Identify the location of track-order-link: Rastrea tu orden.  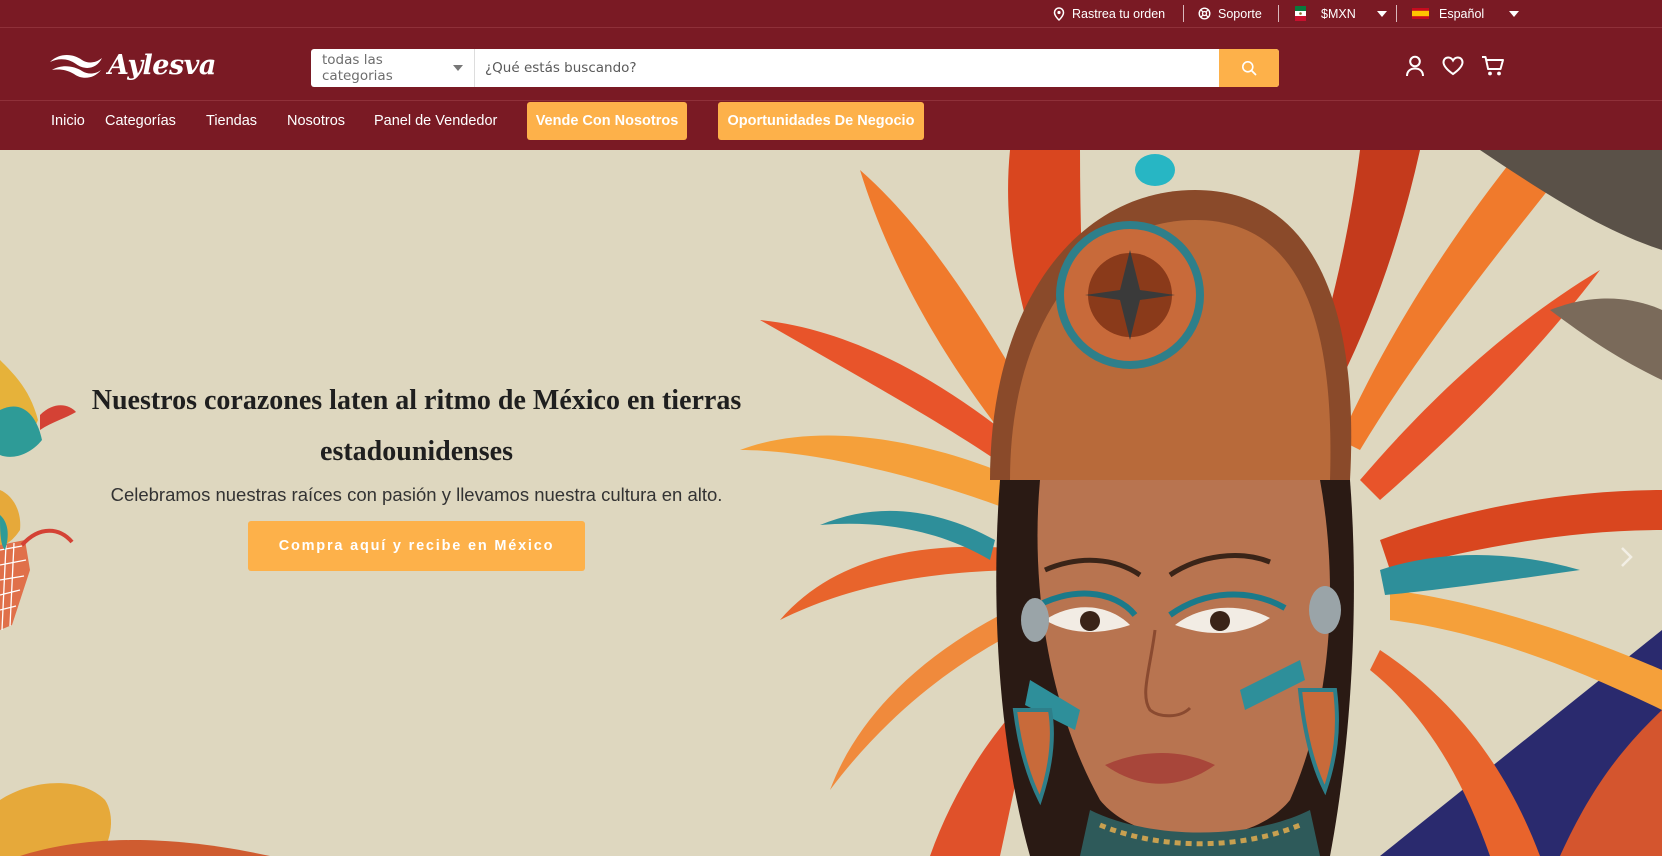
(1109, 13).